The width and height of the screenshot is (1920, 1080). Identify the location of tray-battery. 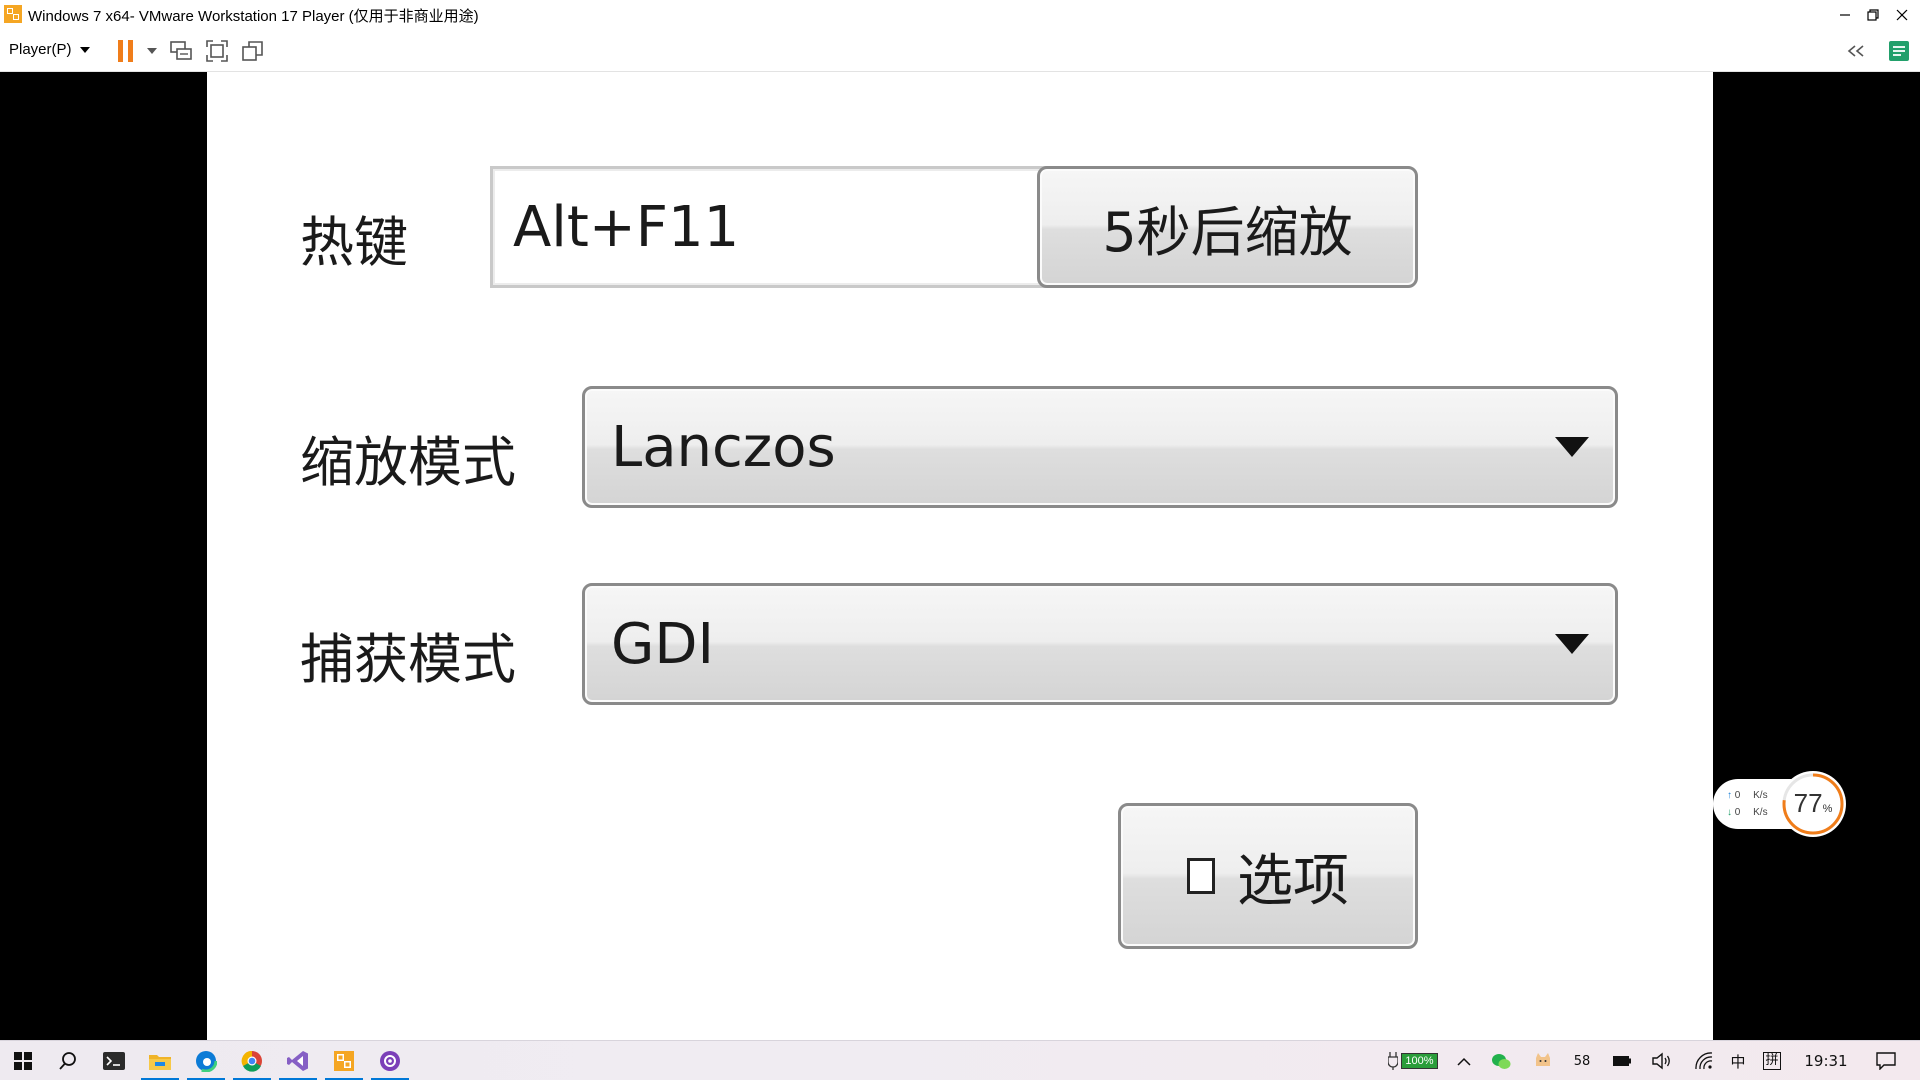
(1622, 1060).